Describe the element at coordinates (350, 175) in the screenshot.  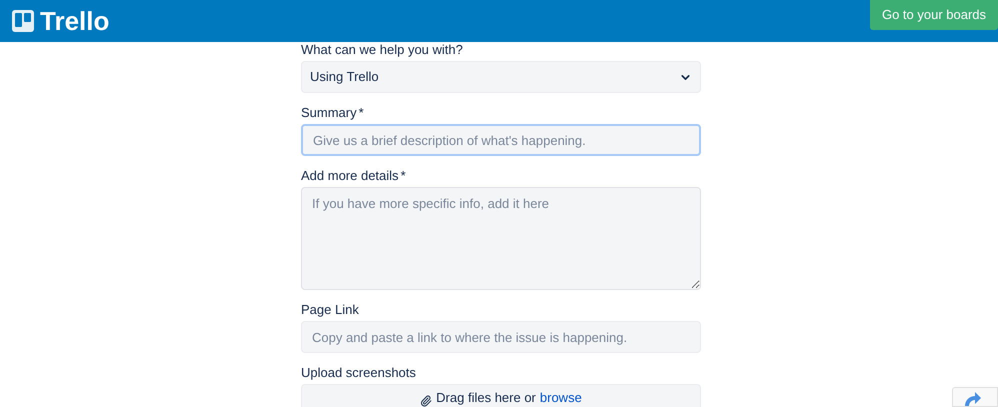
I see `field-label: Add more details` at that location.